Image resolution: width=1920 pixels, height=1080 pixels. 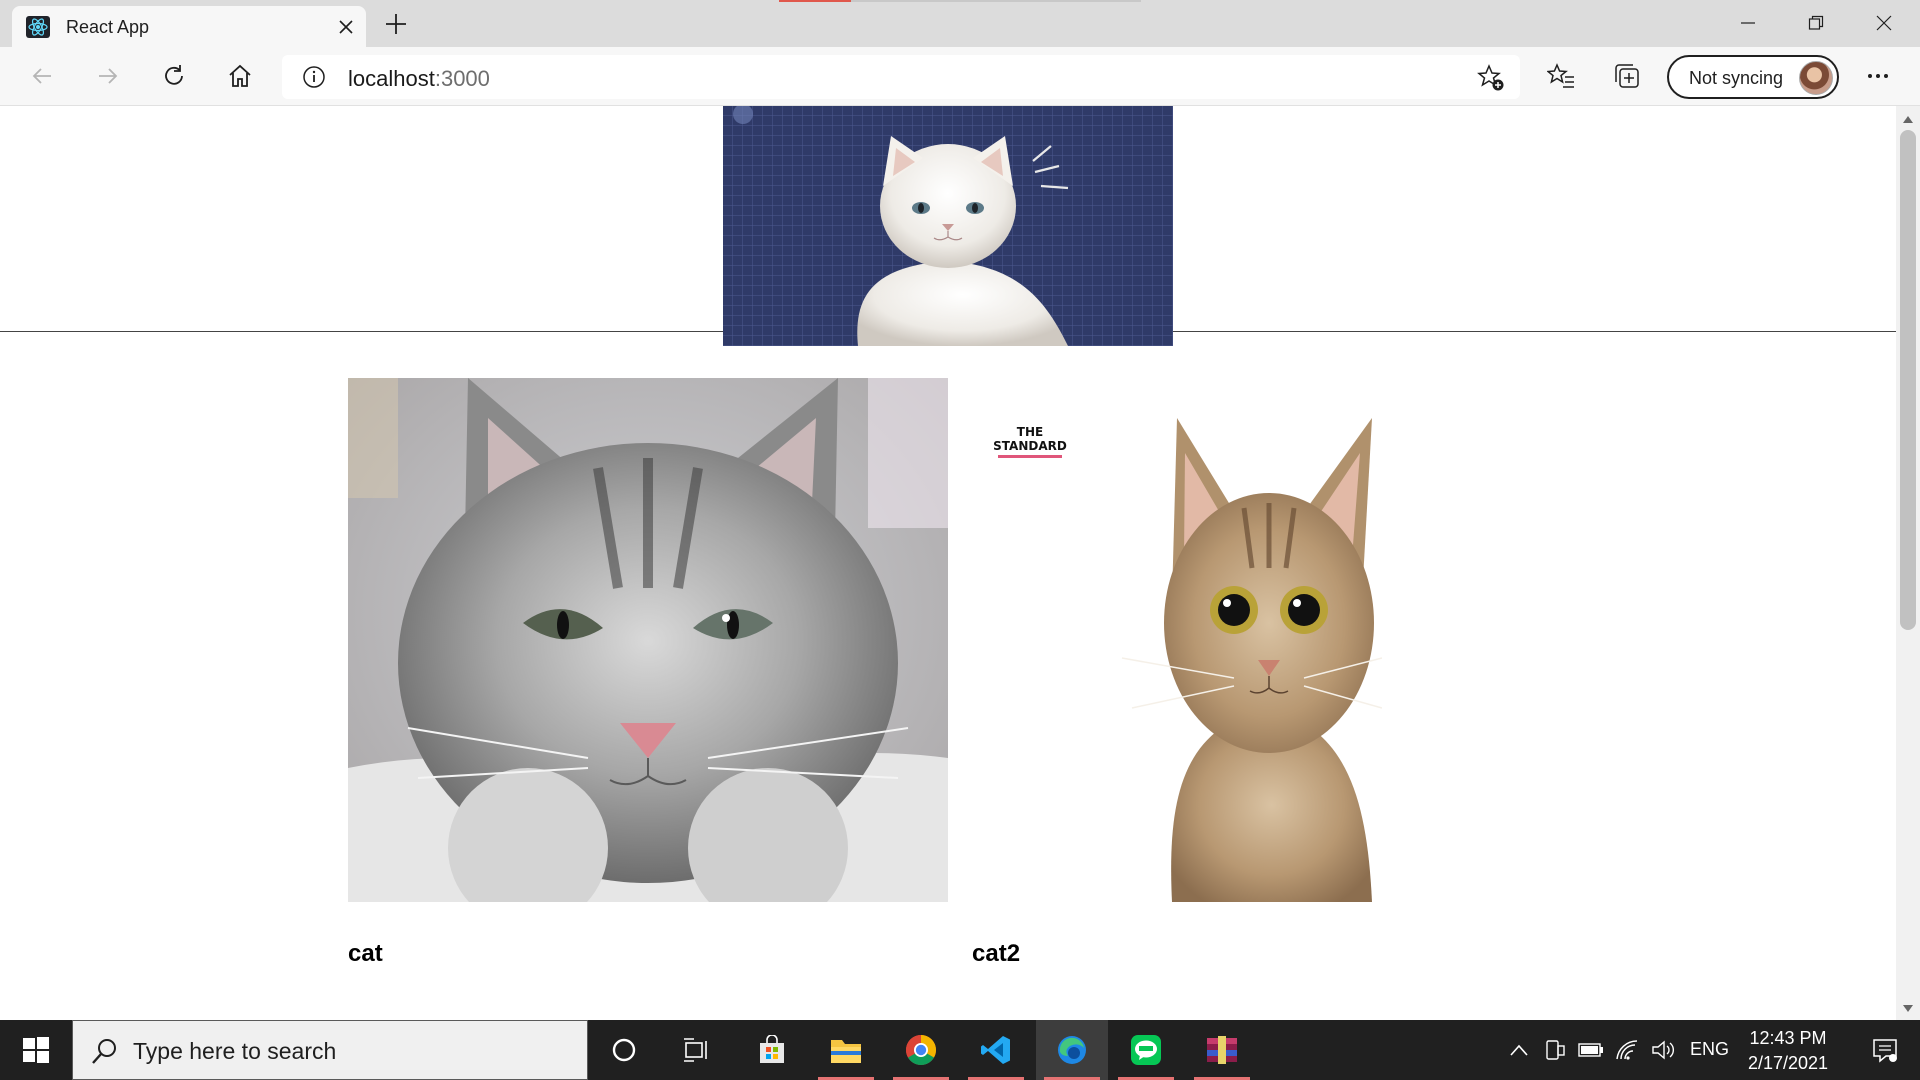 I want to click on watermark-line-1: THE, so click(x=1030, y=432).